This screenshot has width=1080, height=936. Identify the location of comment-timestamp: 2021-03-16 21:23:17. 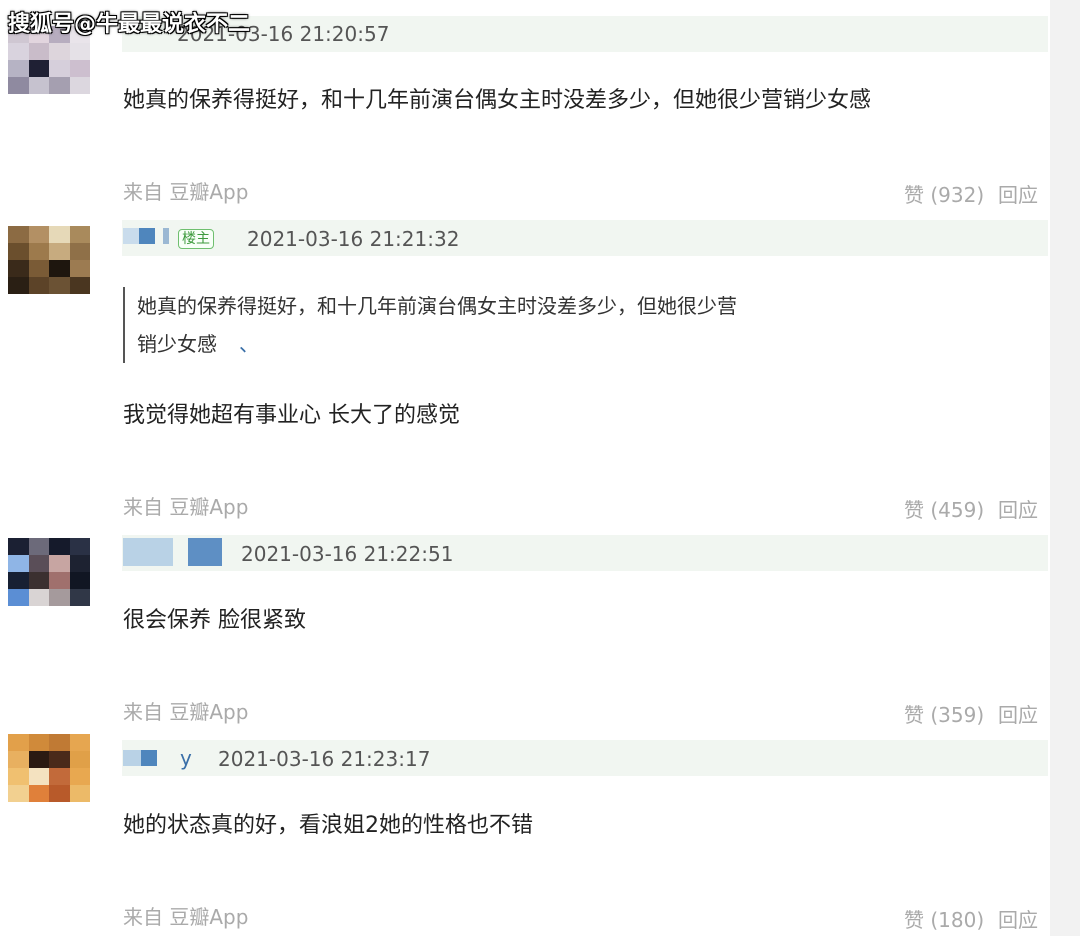
(324, 759).